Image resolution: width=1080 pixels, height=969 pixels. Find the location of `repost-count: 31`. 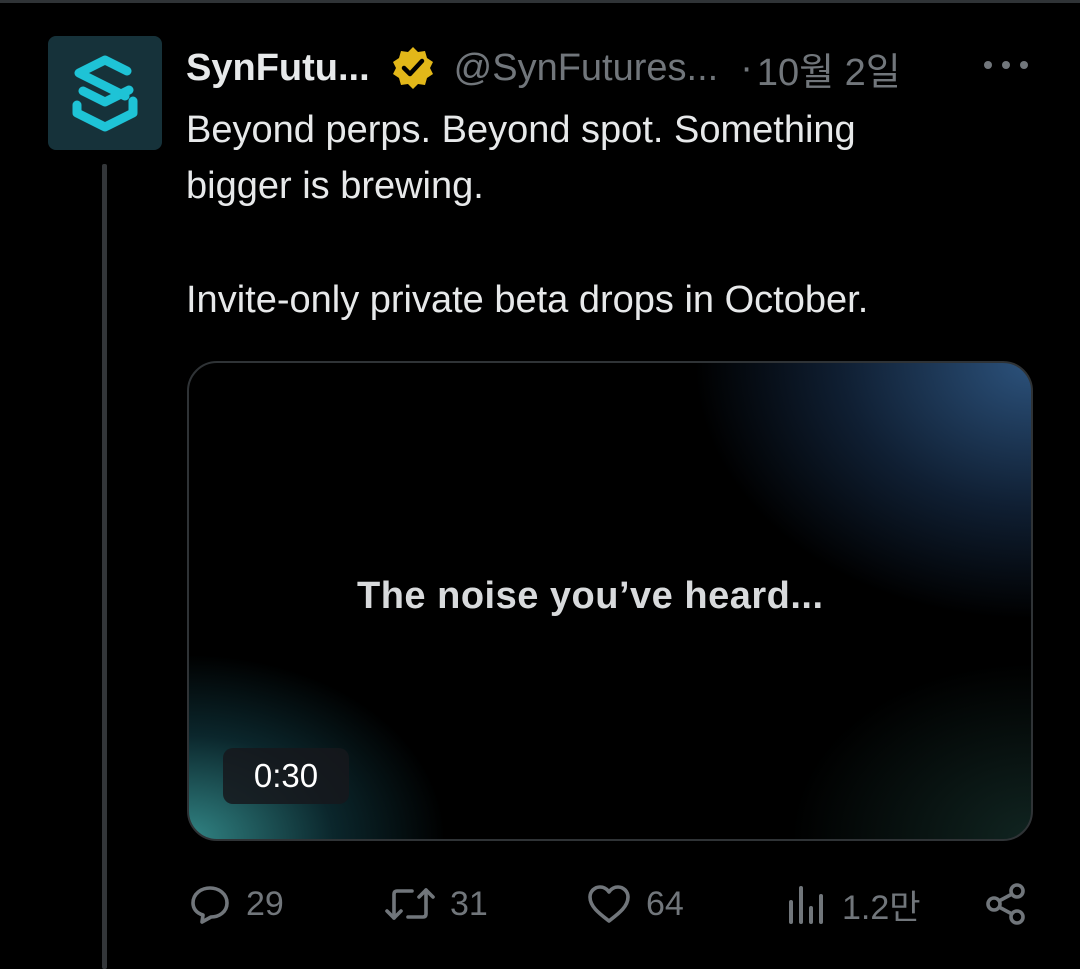

repost-count: 31 is located at coordinates (469, 903).